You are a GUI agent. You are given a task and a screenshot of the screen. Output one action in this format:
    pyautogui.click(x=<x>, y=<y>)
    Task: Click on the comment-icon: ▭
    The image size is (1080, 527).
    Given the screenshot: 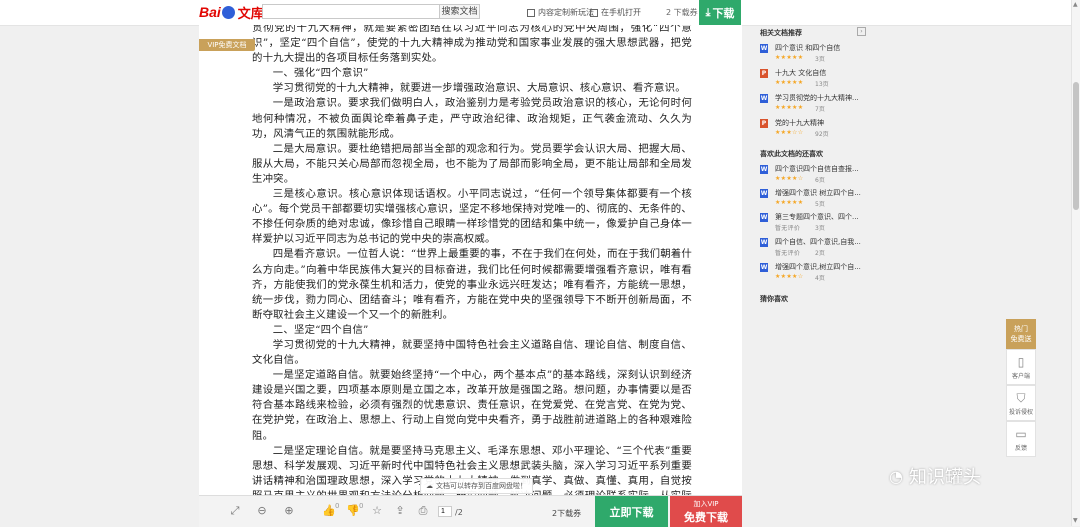 What is the action you would take?
    pyautogui.click(x=1021, y=434)
    